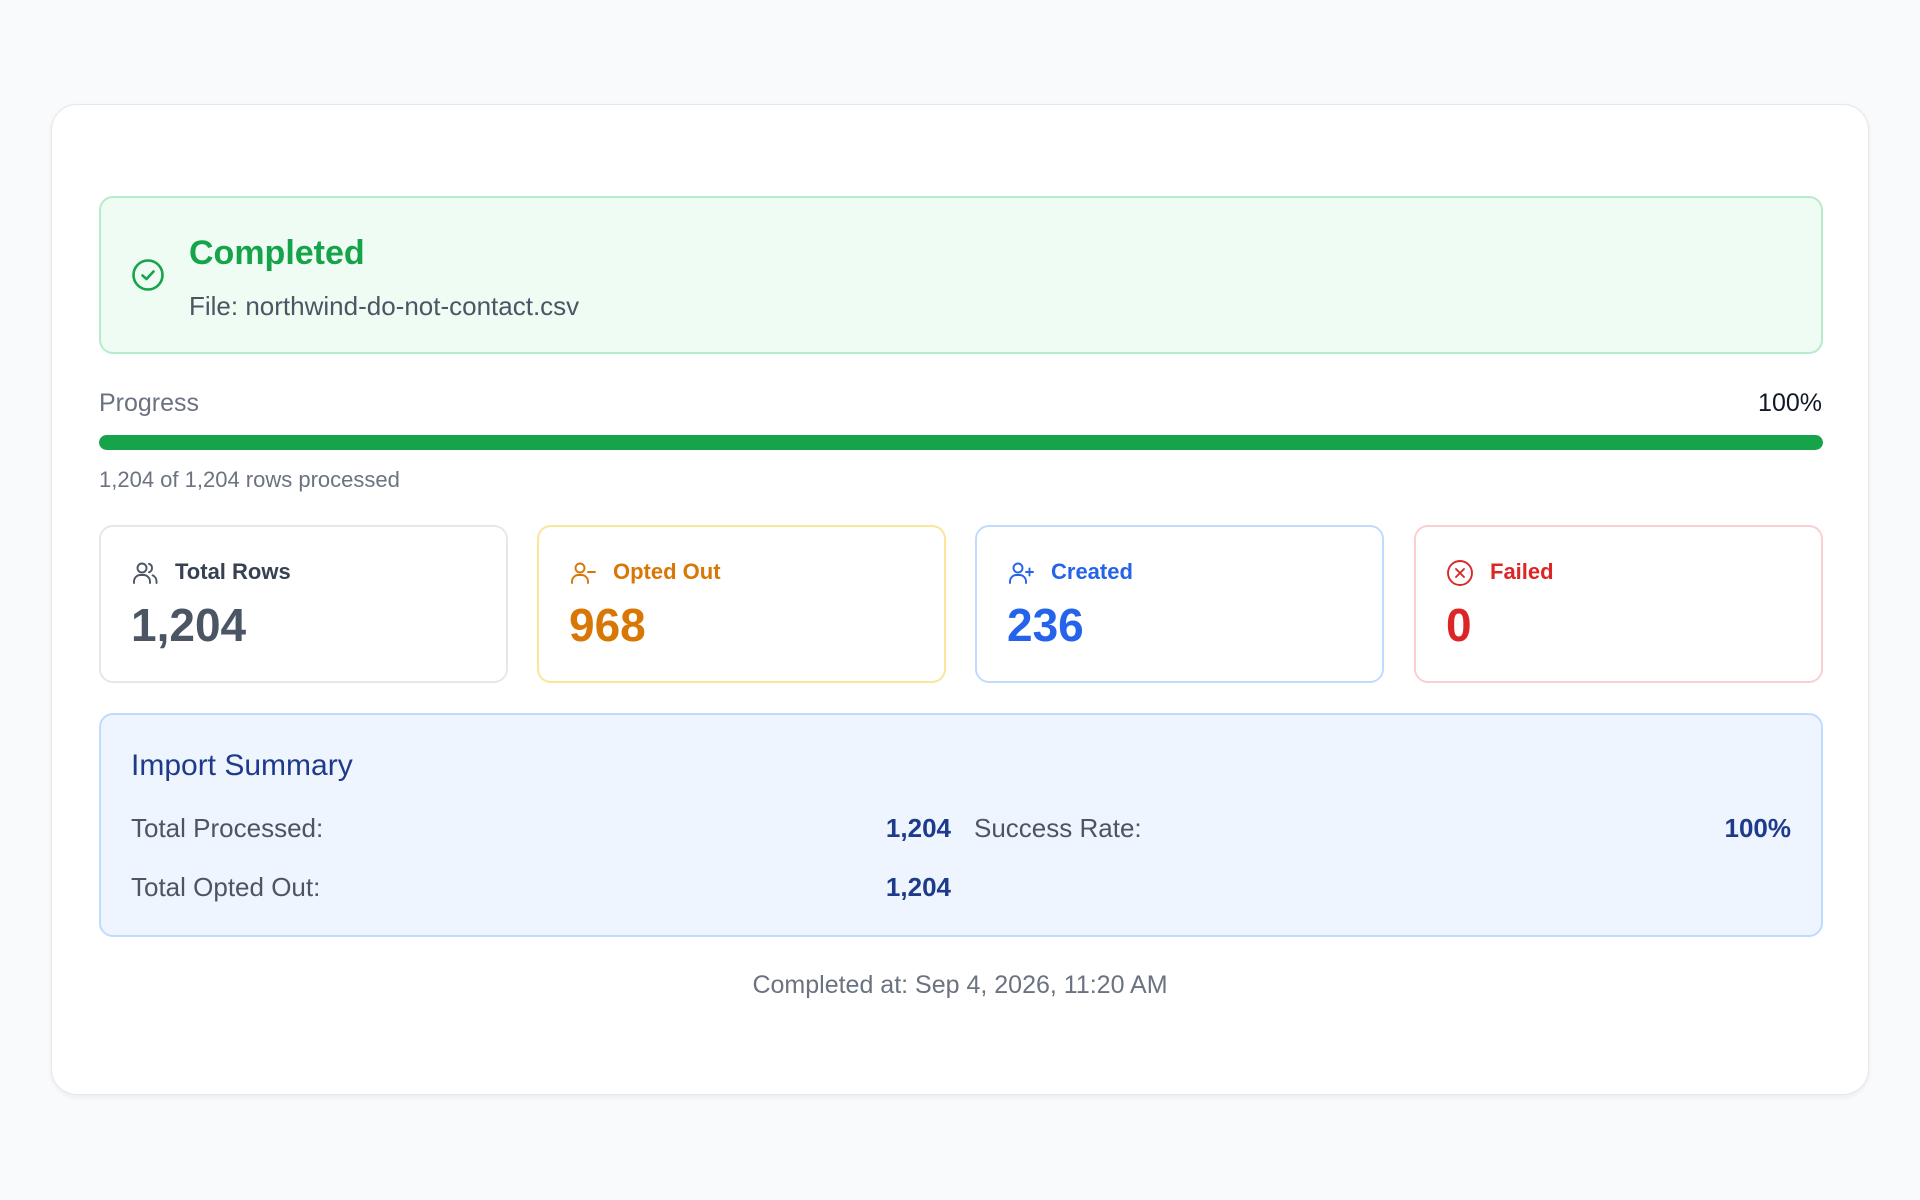 Image resolution: width=1920 pixels, height=1200 pixels. I want to click on summary-title: Import Summary, so click(242, 765).